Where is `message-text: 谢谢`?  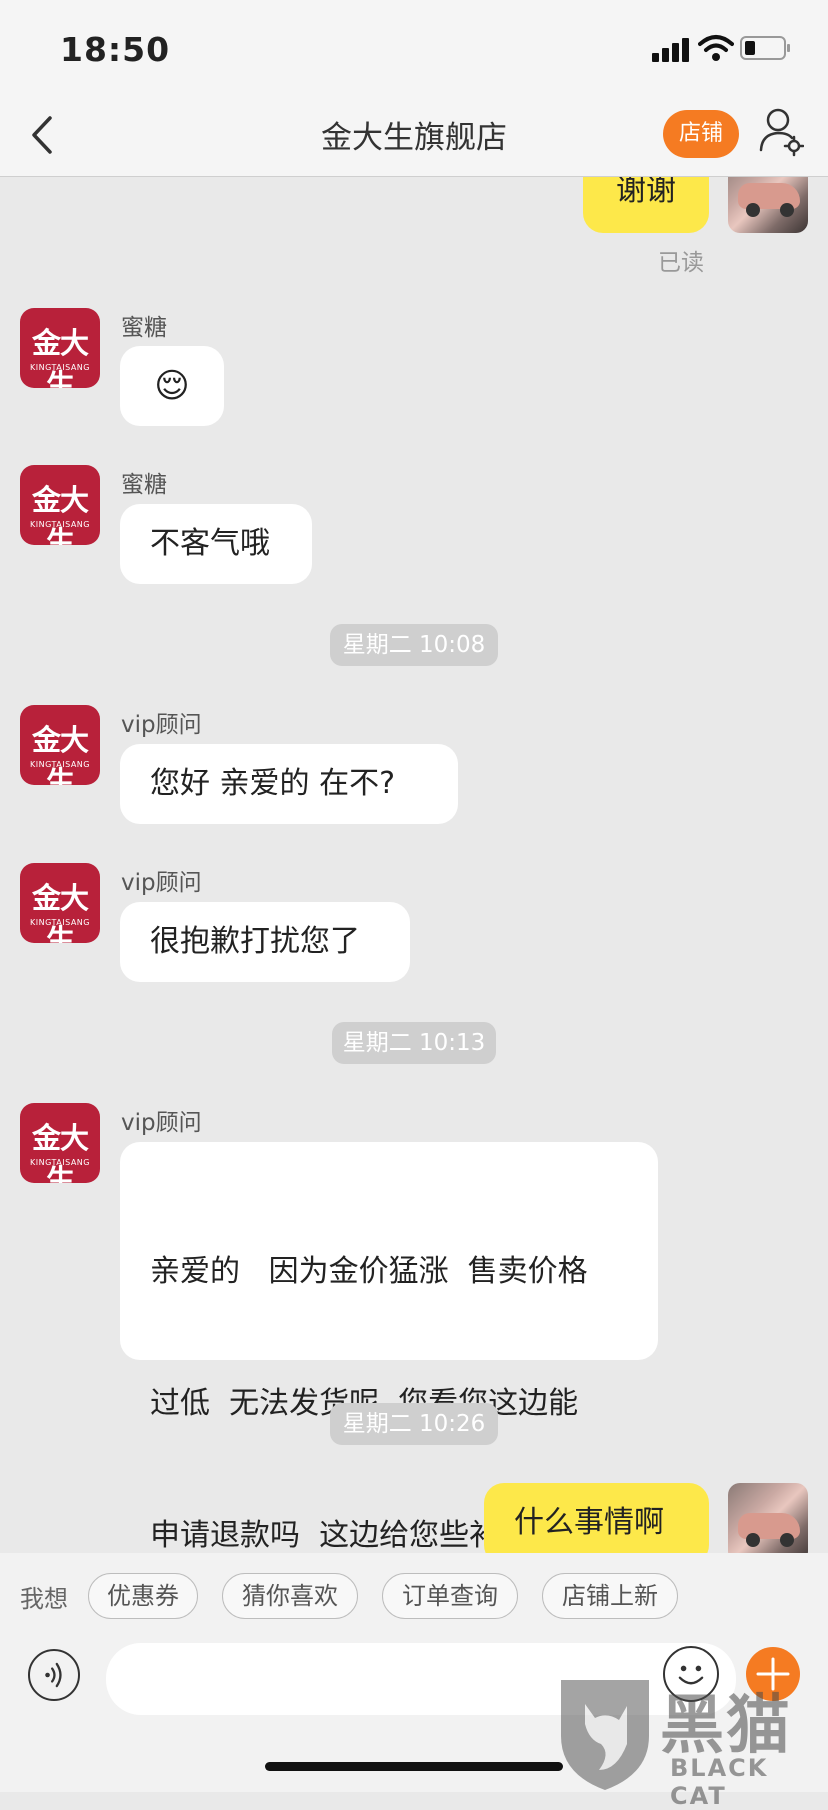
message-text: 谢谢 is located at coordinates (646, 192).